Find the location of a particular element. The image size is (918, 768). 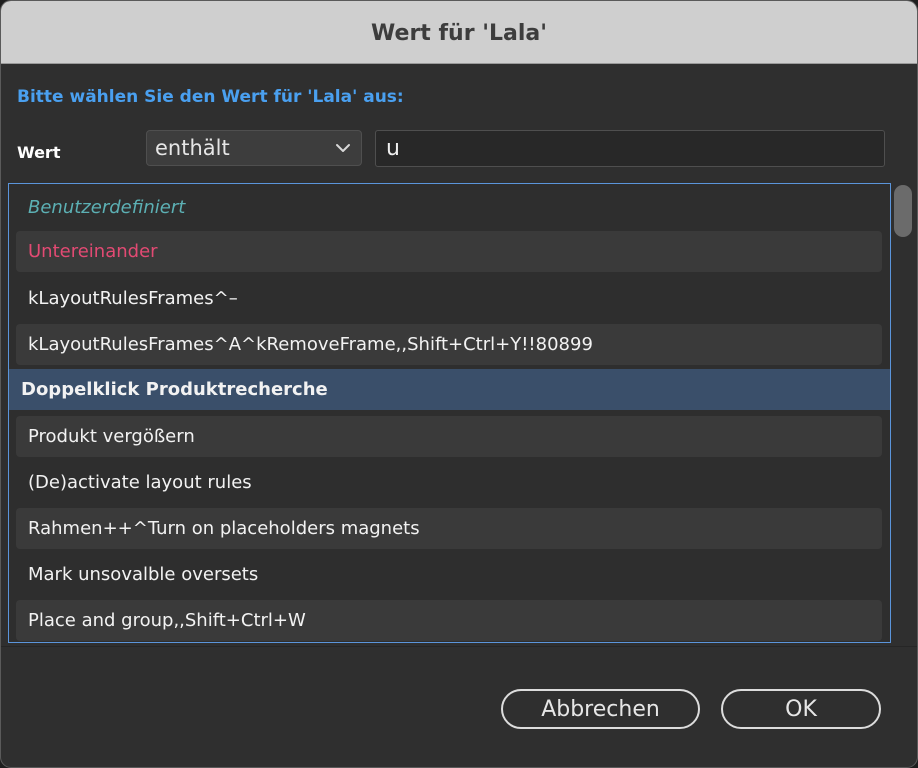

list-item: (De)activate layout rules is located at coordinates (449, 482).